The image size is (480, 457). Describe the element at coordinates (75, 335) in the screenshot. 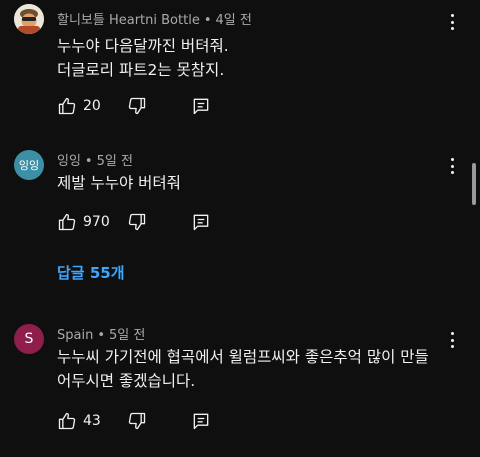

I see `comment-author: Spain` at that location.